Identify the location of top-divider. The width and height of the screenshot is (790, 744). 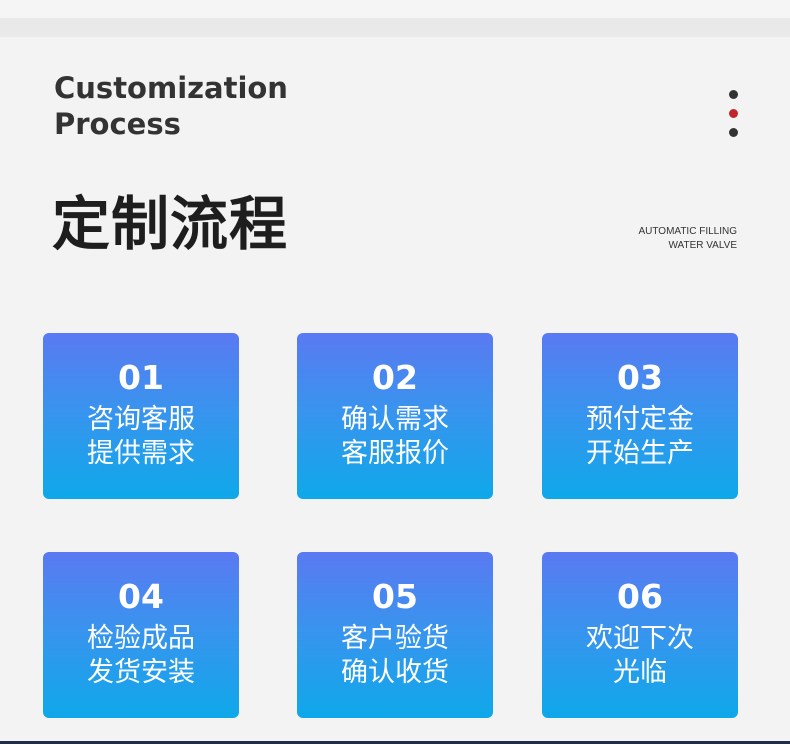
(395, 27).